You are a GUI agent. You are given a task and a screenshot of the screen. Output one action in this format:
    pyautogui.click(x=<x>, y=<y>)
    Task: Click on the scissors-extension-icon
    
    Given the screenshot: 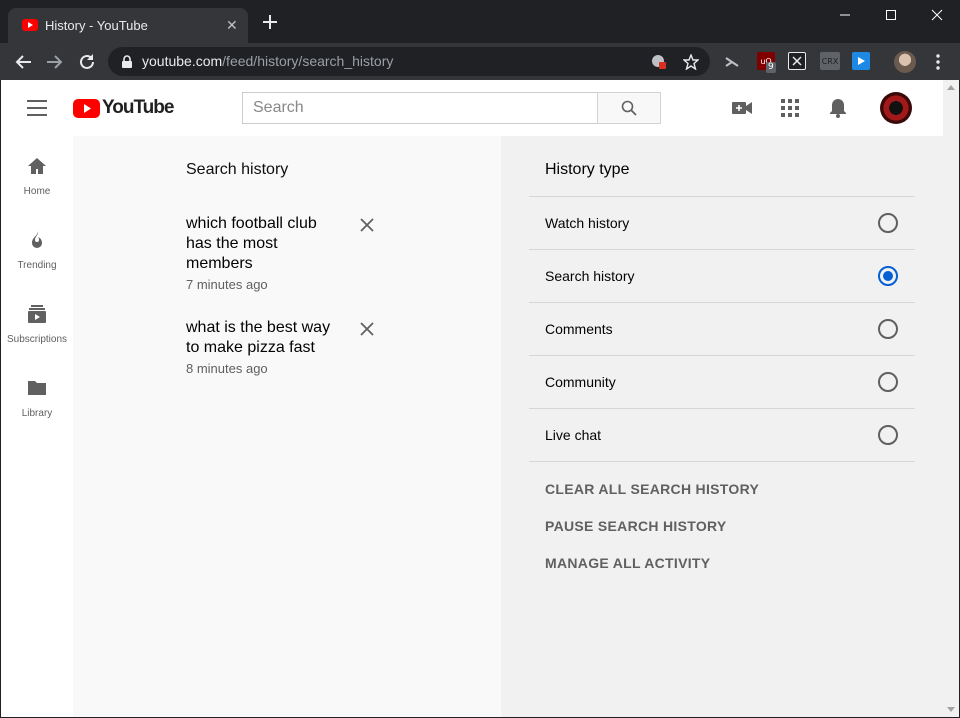 What is the action you would take?
    pyautogui.click(x=732, y=62)
    